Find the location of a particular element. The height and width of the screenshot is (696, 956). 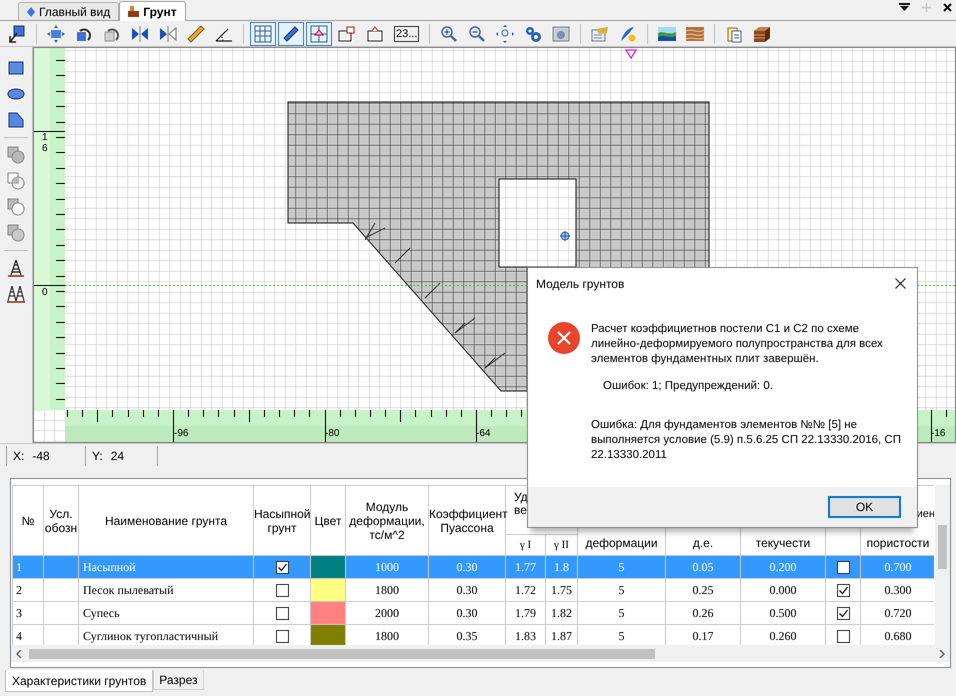

table-cell: 0.260 is located at coordinates (783, 636).